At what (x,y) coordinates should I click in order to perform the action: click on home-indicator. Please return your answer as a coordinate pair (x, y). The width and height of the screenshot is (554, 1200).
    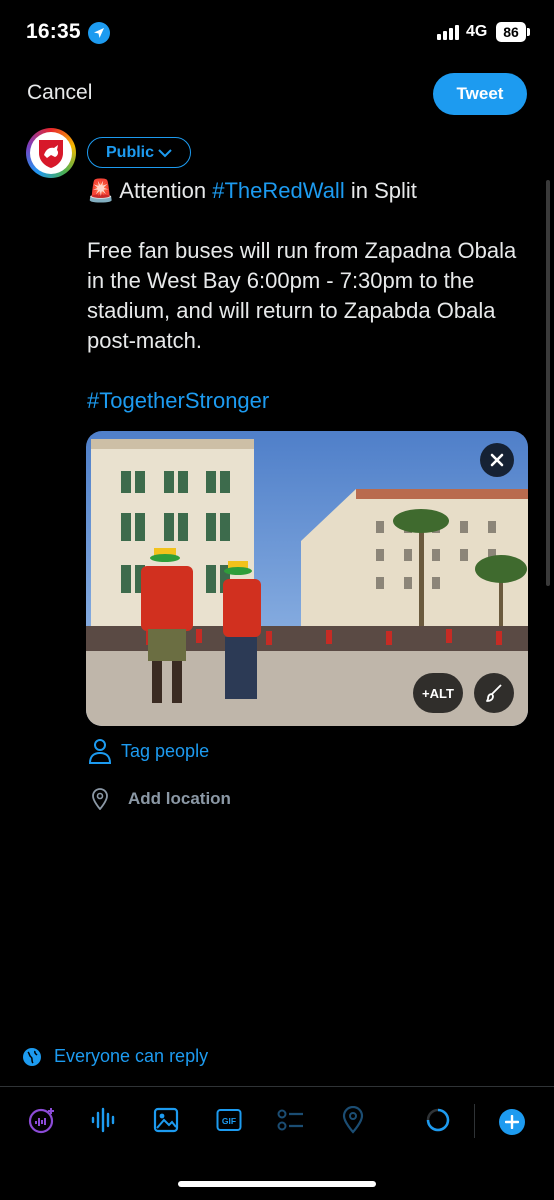
    Looking at the image, I should click on (277, 1184).